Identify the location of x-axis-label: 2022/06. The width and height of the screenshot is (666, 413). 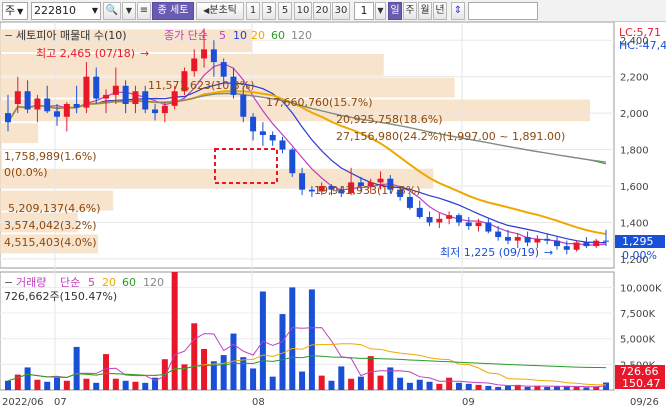
(23, 402).